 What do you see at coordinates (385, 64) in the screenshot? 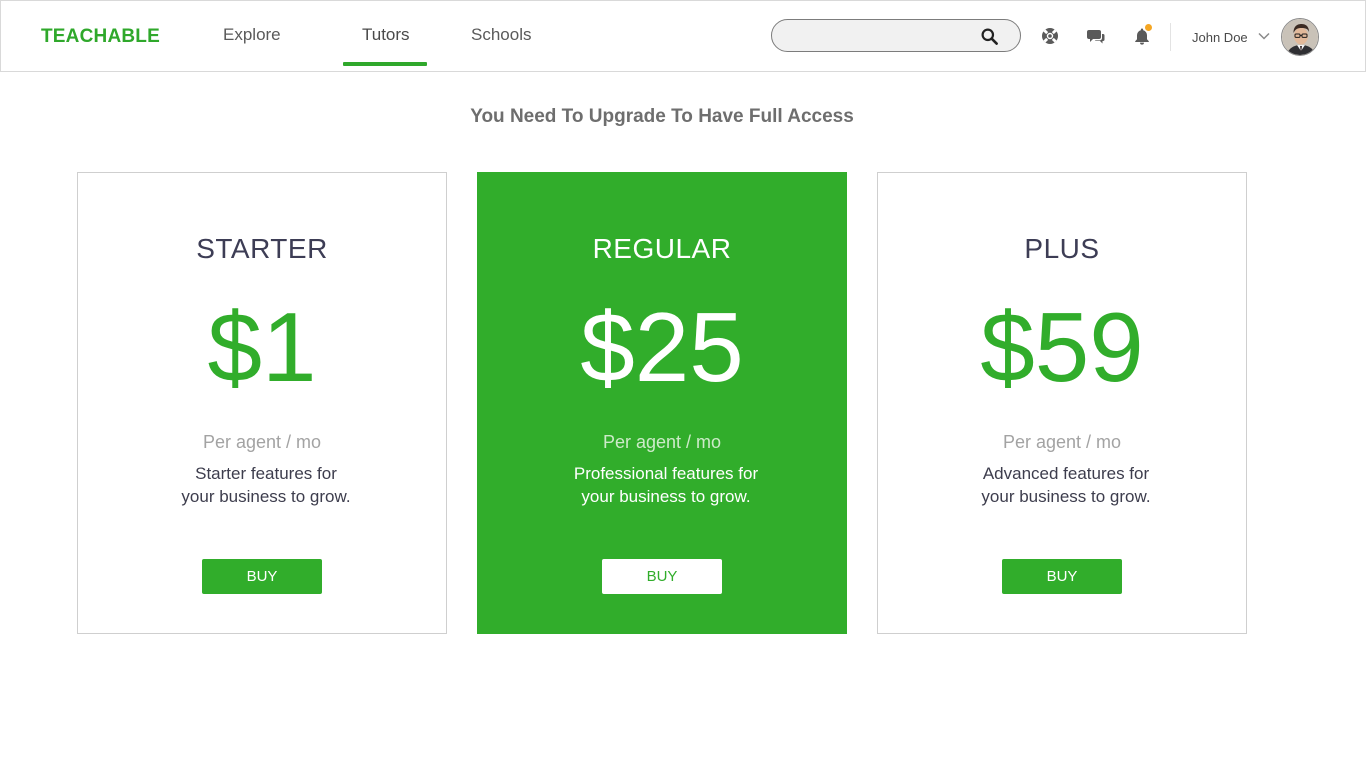
I see `active-tab-indicator` at bounding box center [385, 64].